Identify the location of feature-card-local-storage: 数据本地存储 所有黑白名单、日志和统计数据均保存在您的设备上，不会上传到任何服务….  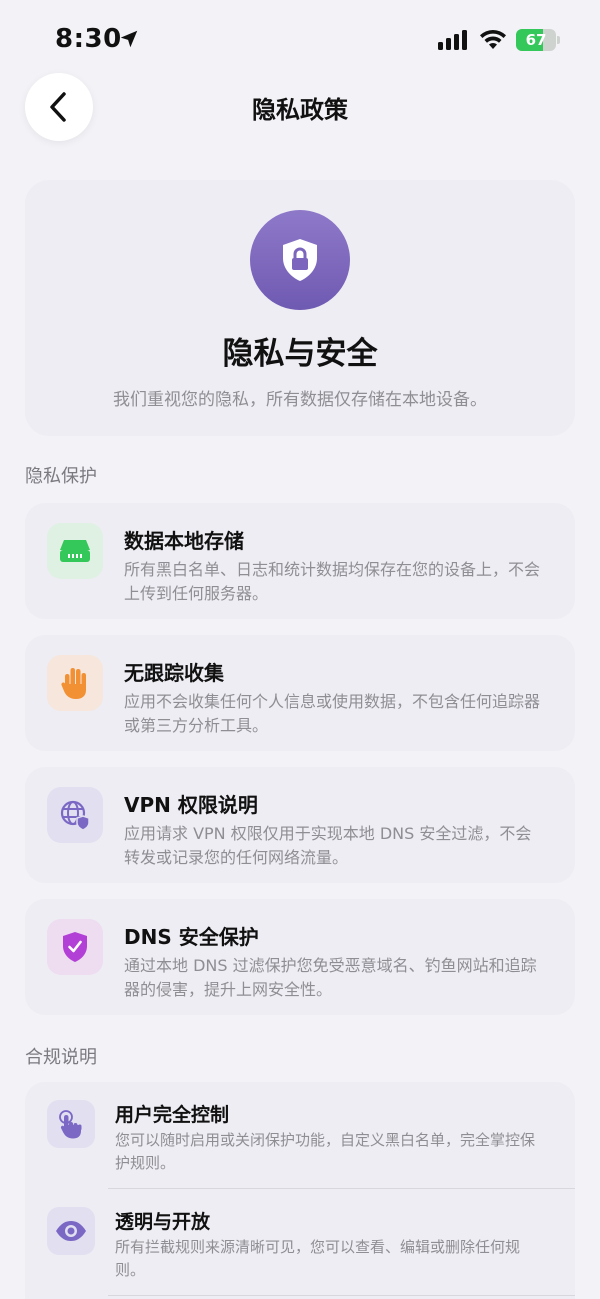
(300, 561).